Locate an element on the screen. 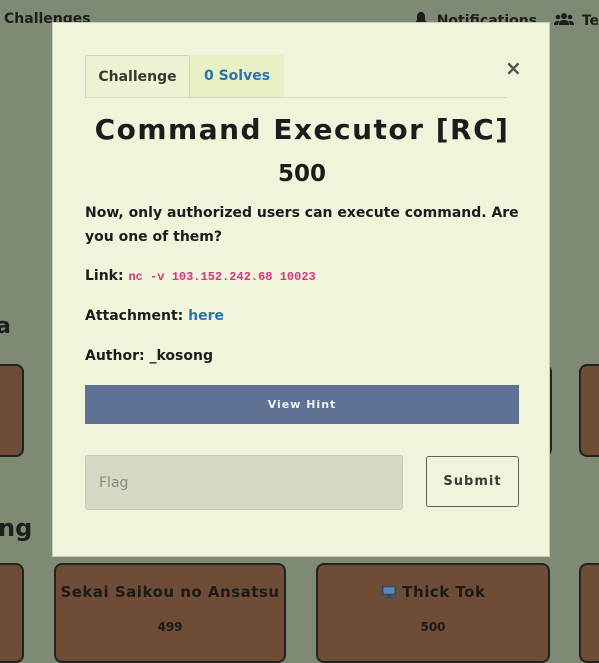 This screenshot has width=599, height=663. tab-solves: 0 Solves is located at coordinates (237, 76).